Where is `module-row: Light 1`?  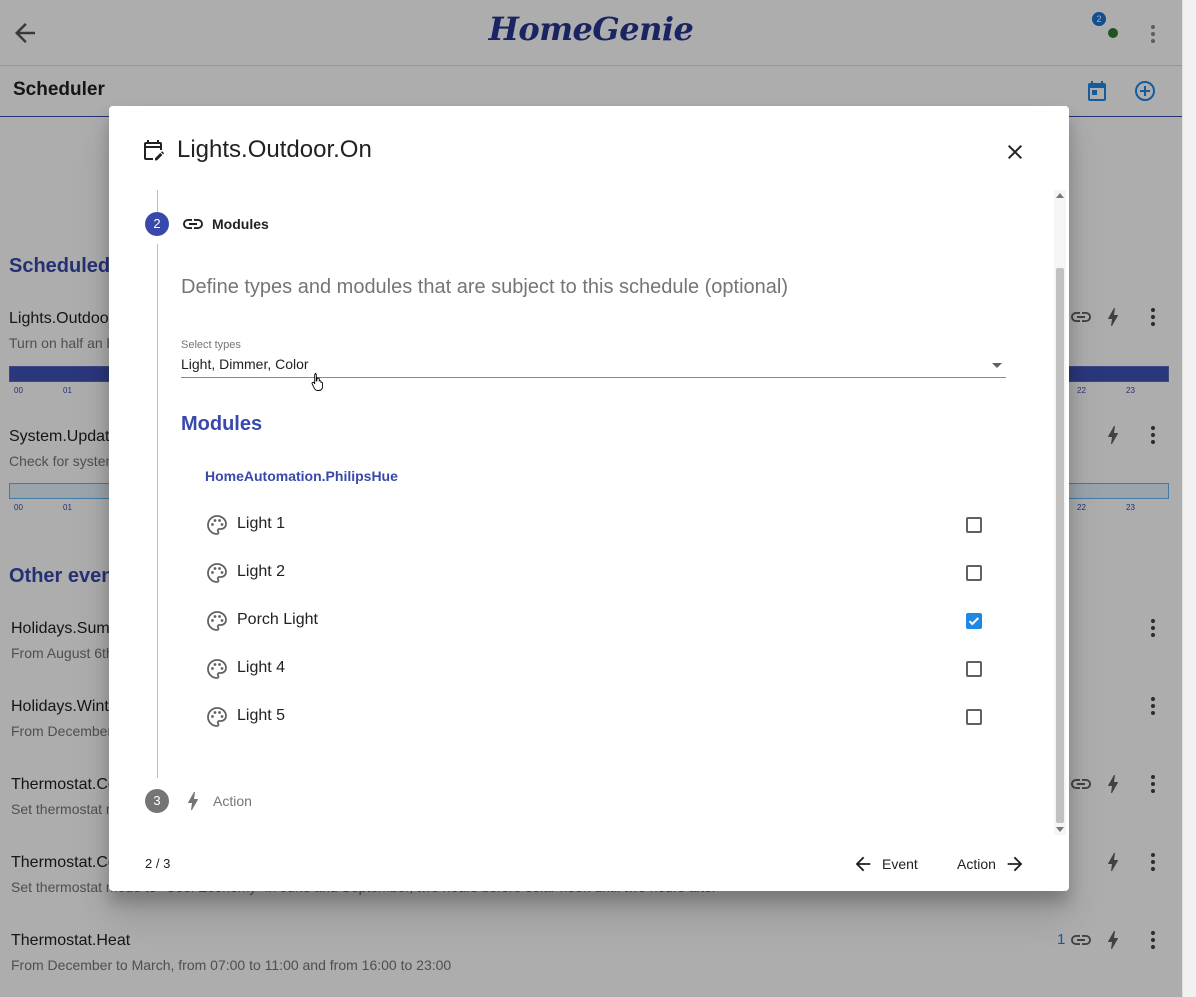 module-row: Light 1 is located at coordinates (598, 525).